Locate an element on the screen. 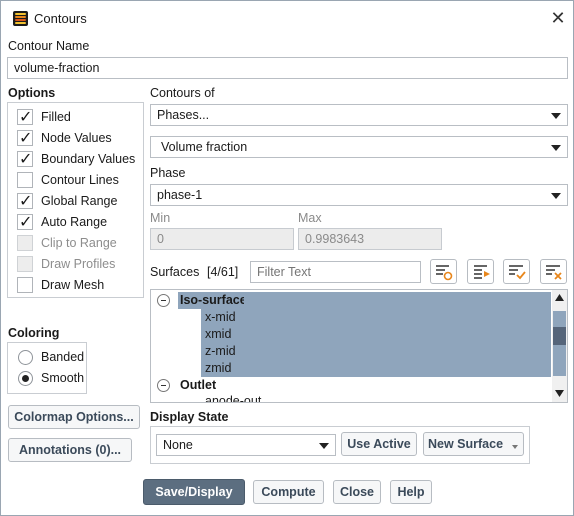 Image resolution: width=574 pixels, height=516 pixels. tree-item-xmid: xmid is located at coordinates (376, 334).